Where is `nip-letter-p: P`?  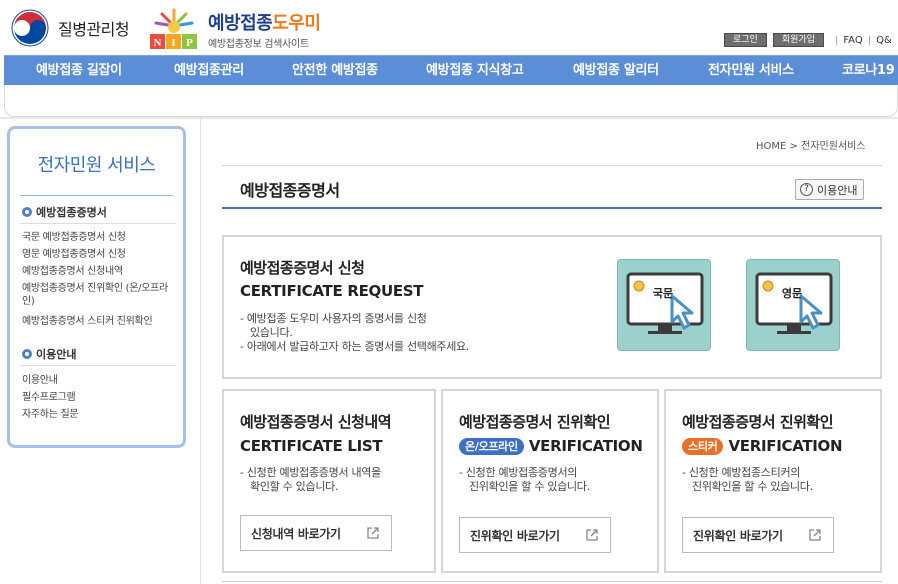
nip-letter-p: P is located at coordinates (189, 43).